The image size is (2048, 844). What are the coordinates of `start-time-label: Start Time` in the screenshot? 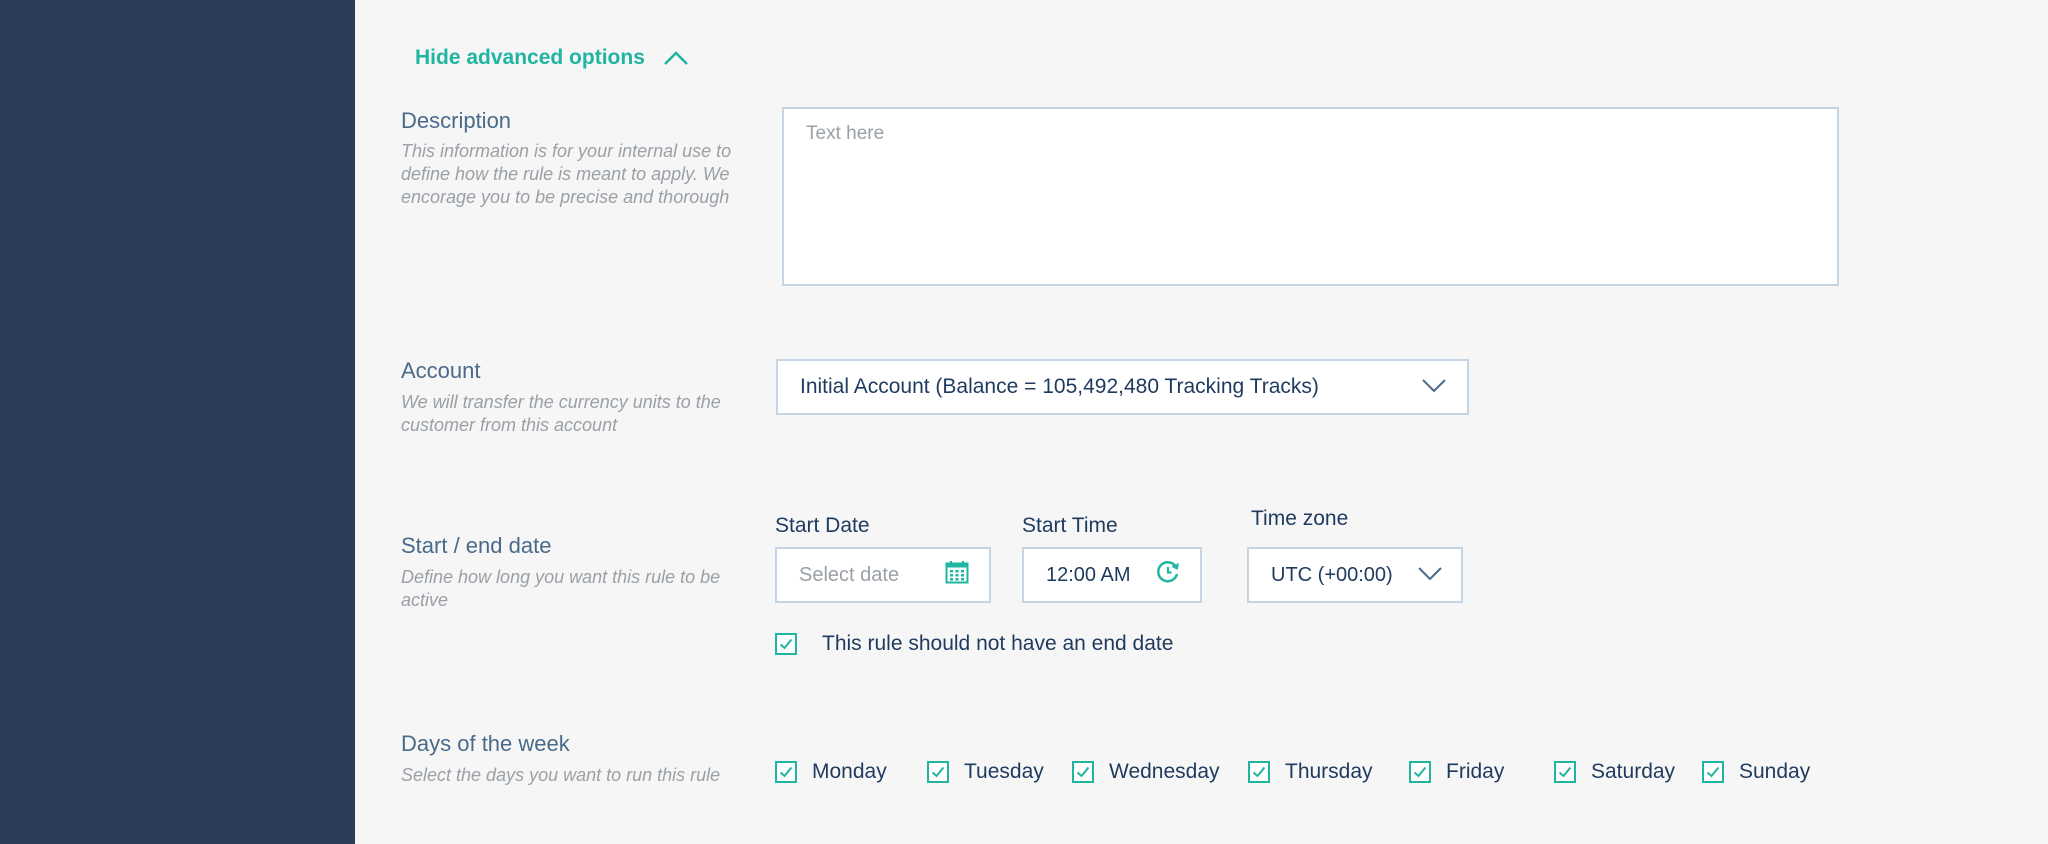 It's located at (1070, 525).